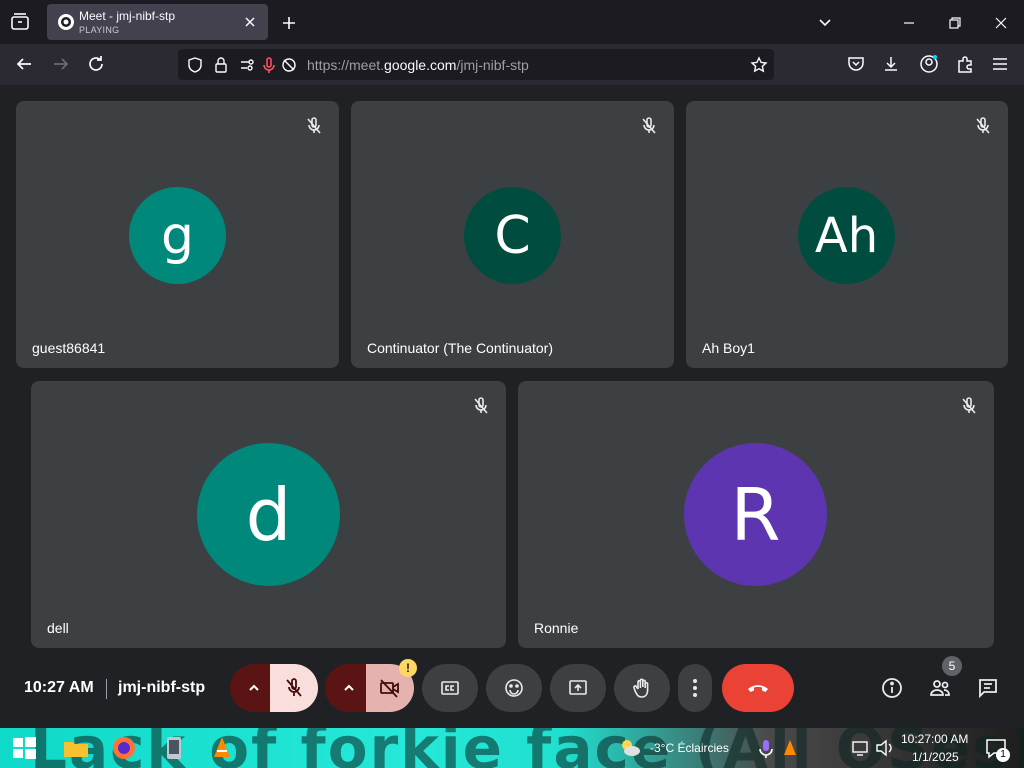  Describe the element at coordinates (96, 64) in the screenshot. I see `reload-icon` at that location.